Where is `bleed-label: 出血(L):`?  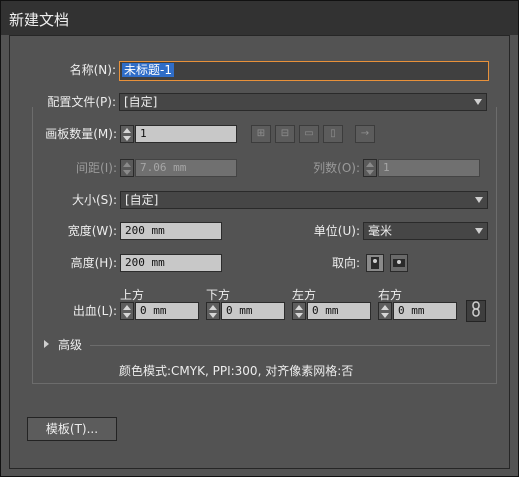
bleed-label: 出血(L): is located at coordinates (94, 311).